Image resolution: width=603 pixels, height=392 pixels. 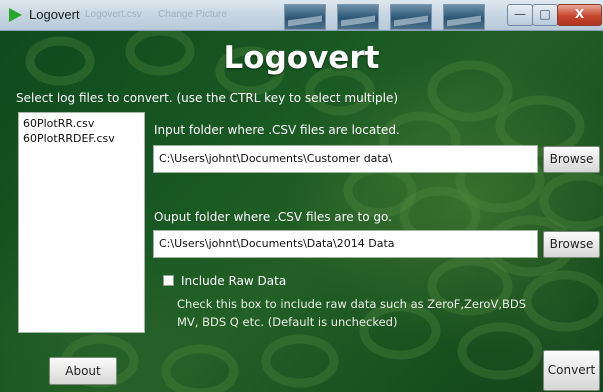 I want to click on list-item: 60PlotRRDEF.csv, so click(x=81, y=138).